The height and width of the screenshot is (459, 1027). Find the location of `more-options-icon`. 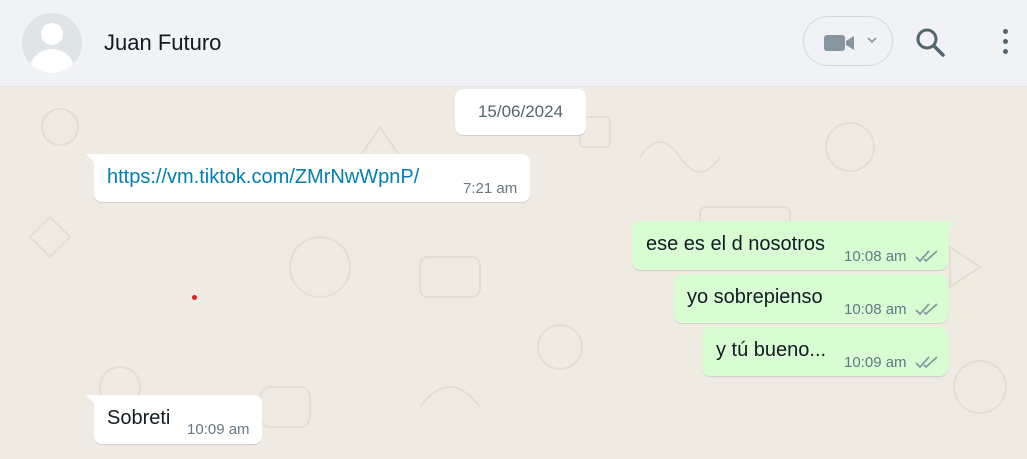

more-options-icon is located at coordinates (1005, 42).